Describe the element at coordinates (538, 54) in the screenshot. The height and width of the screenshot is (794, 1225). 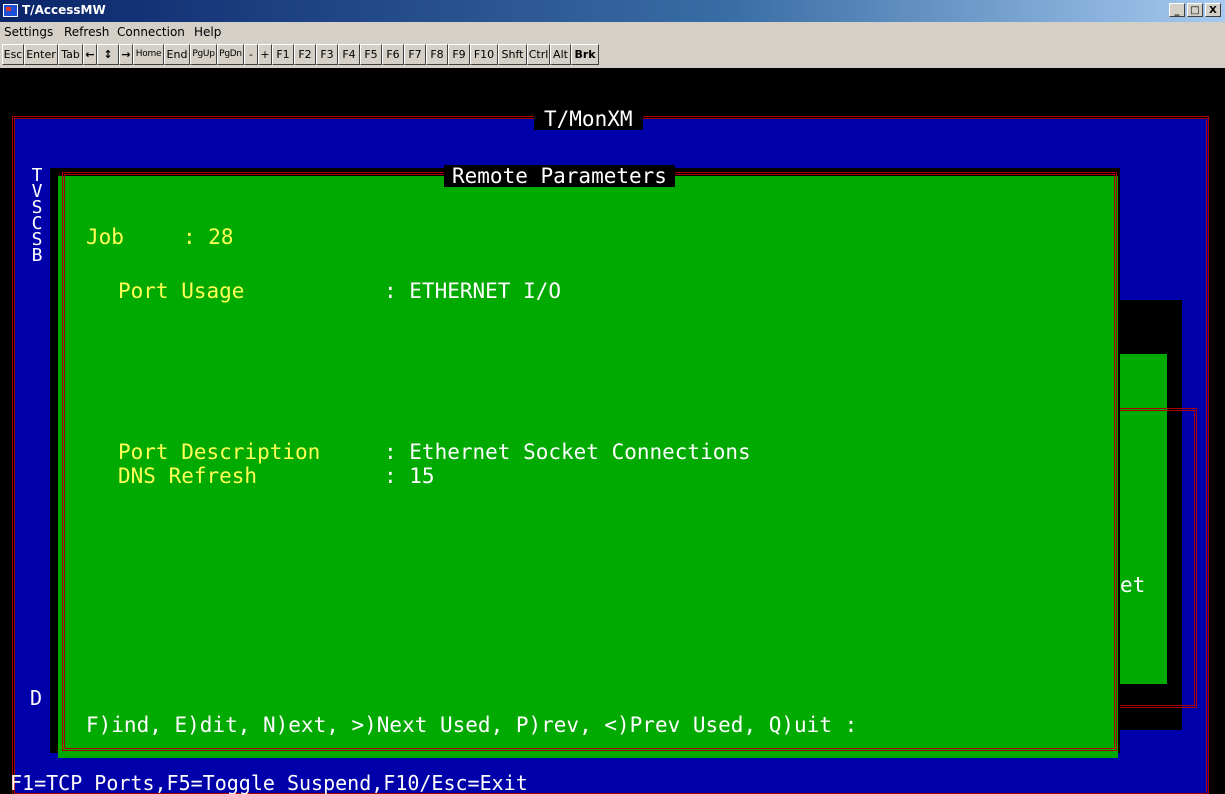
I see `ctrl-key-button: Ctrl` at that location.